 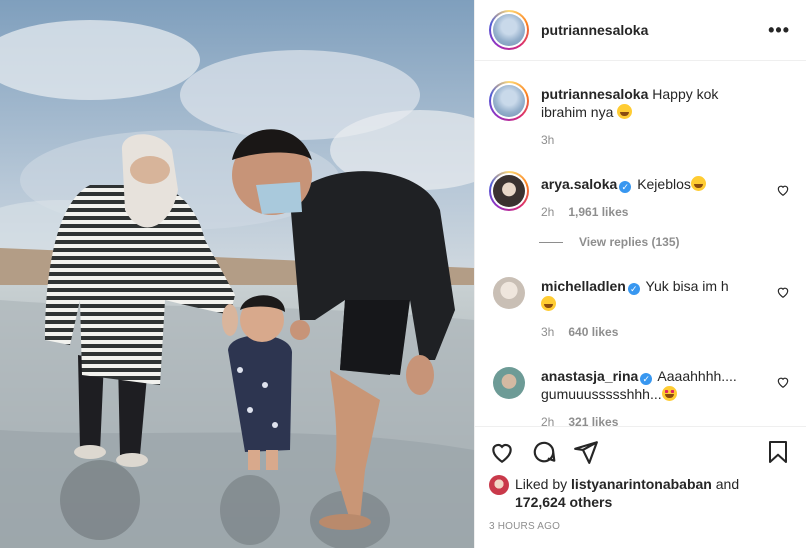 I want to click on comment-text: michelladlen ✓ Yuk bisa im h, so click(x=652, y=293).